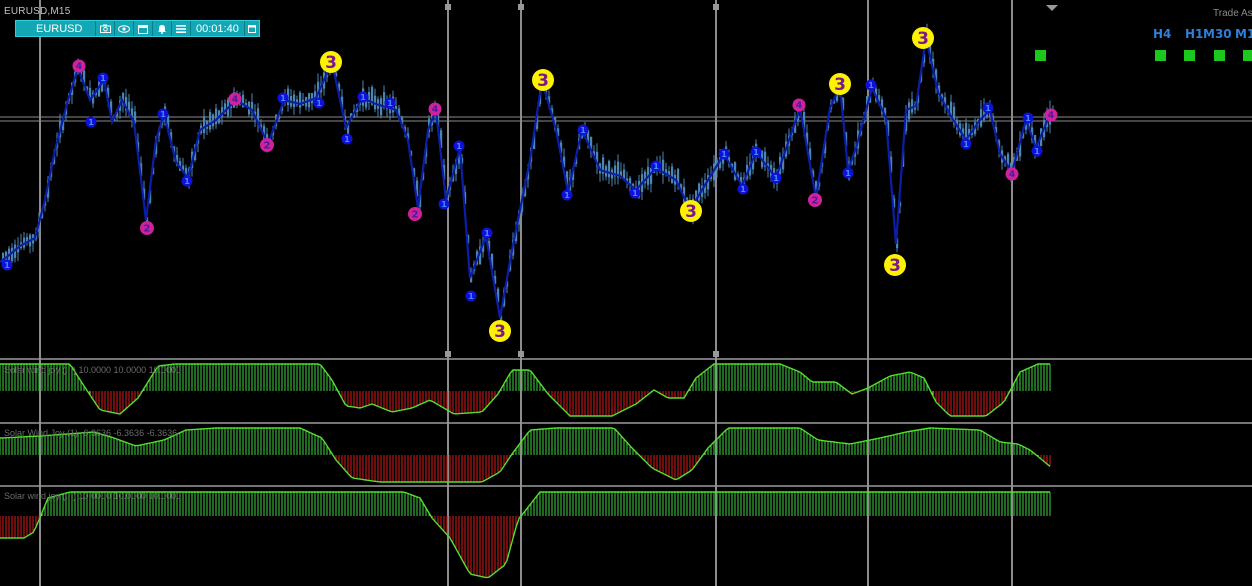 The image size is (1252, 586). I want to click on timeframe-label-m30: M30, so click(1217, 34).